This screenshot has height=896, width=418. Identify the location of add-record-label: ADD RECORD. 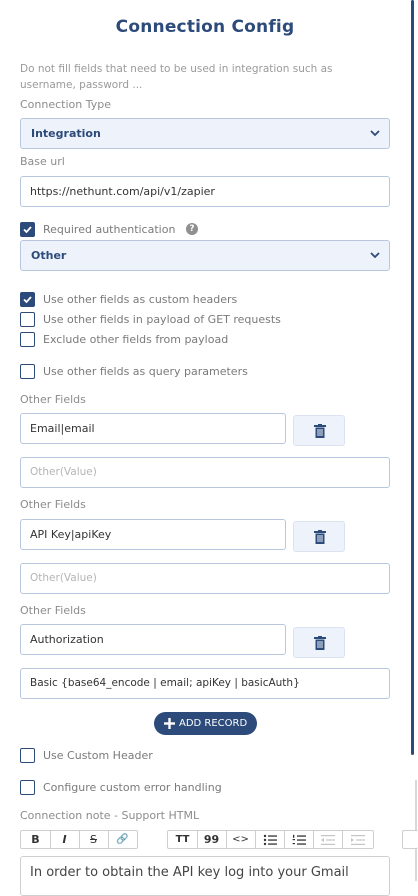
(213, 723).